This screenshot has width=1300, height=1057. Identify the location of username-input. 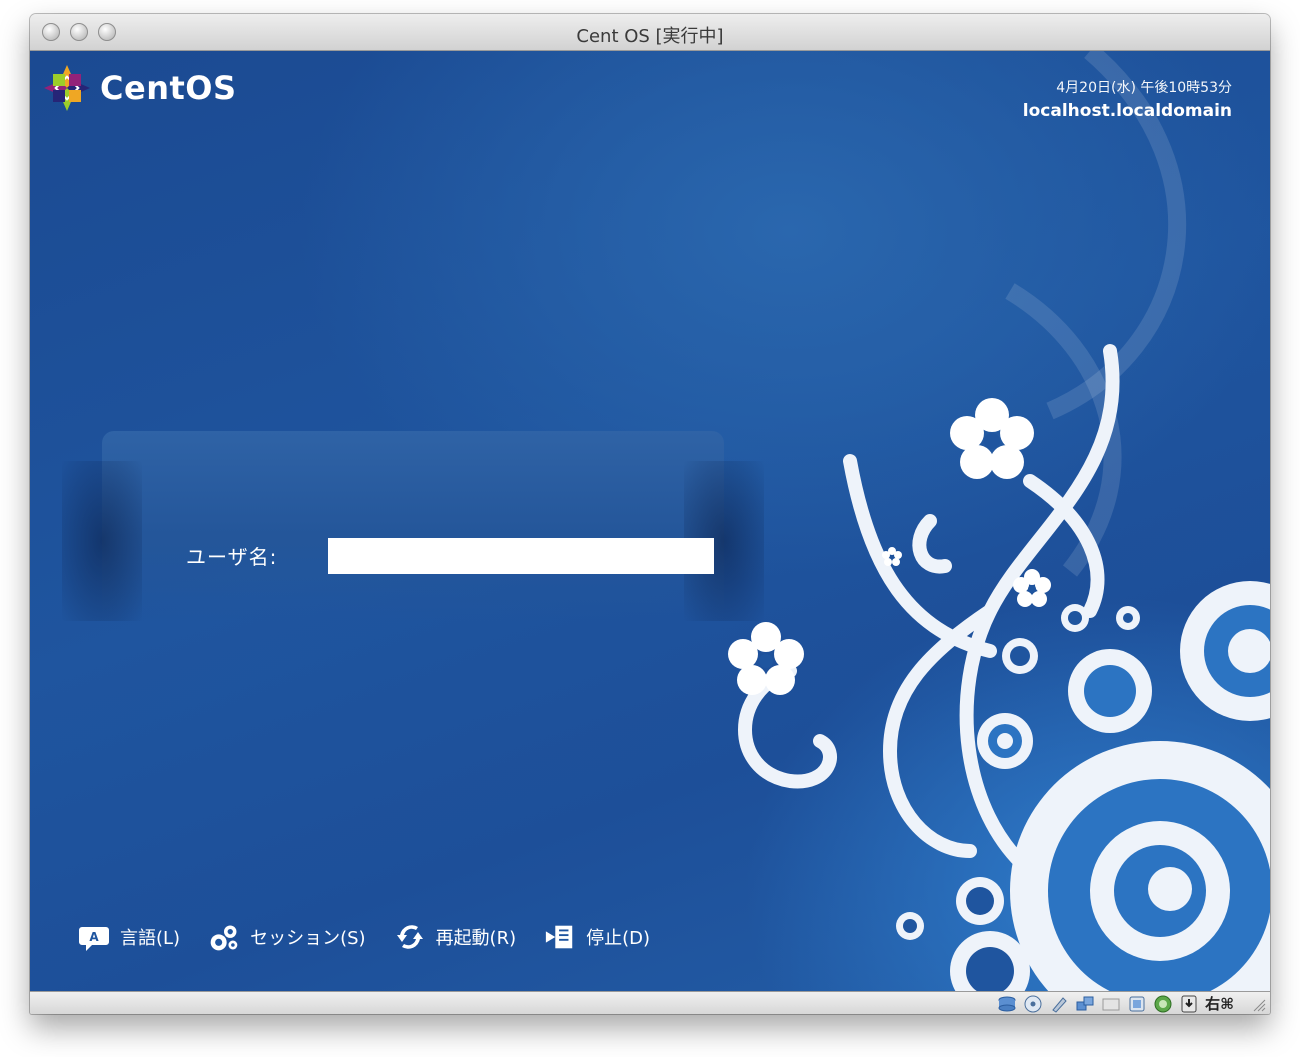
(521, 556).